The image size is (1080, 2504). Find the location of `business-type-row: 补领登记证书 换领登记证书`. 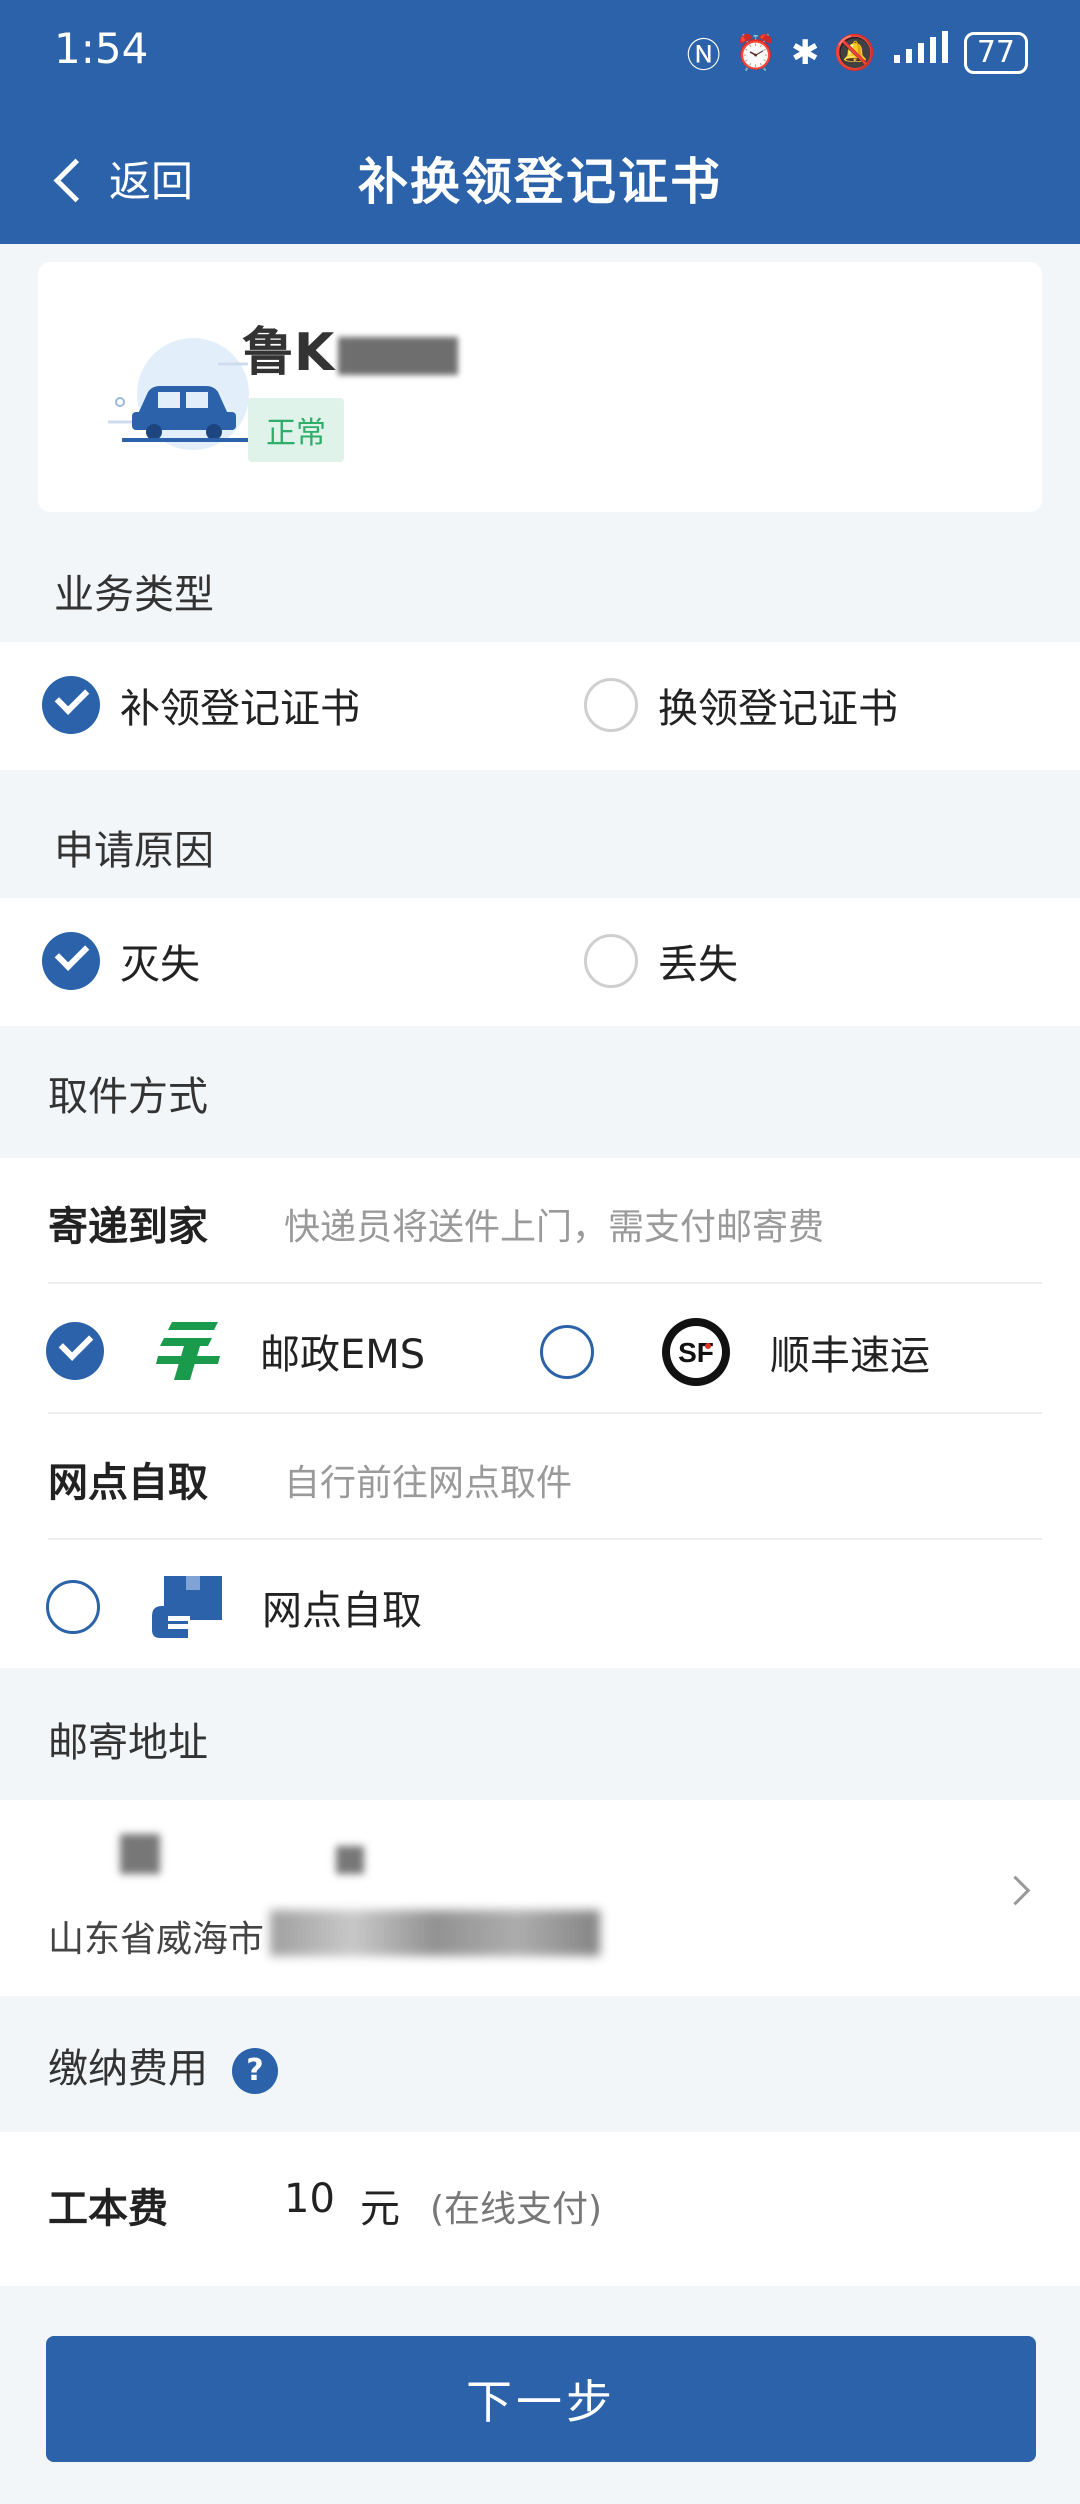

business-type-row: 补领登记证书 换领登记证书 is located at coordinates (540, 706).